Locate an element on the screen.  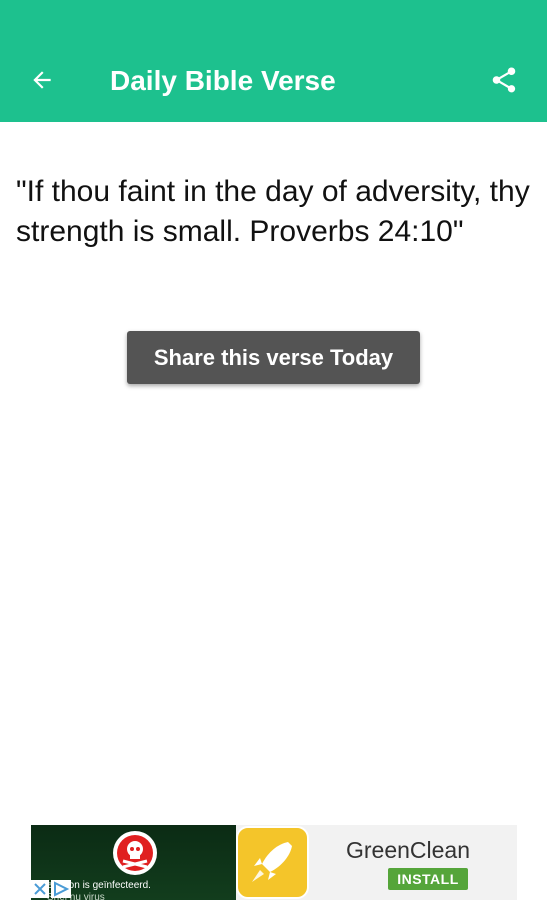
ad-choices is located at coordinates (52, 889).